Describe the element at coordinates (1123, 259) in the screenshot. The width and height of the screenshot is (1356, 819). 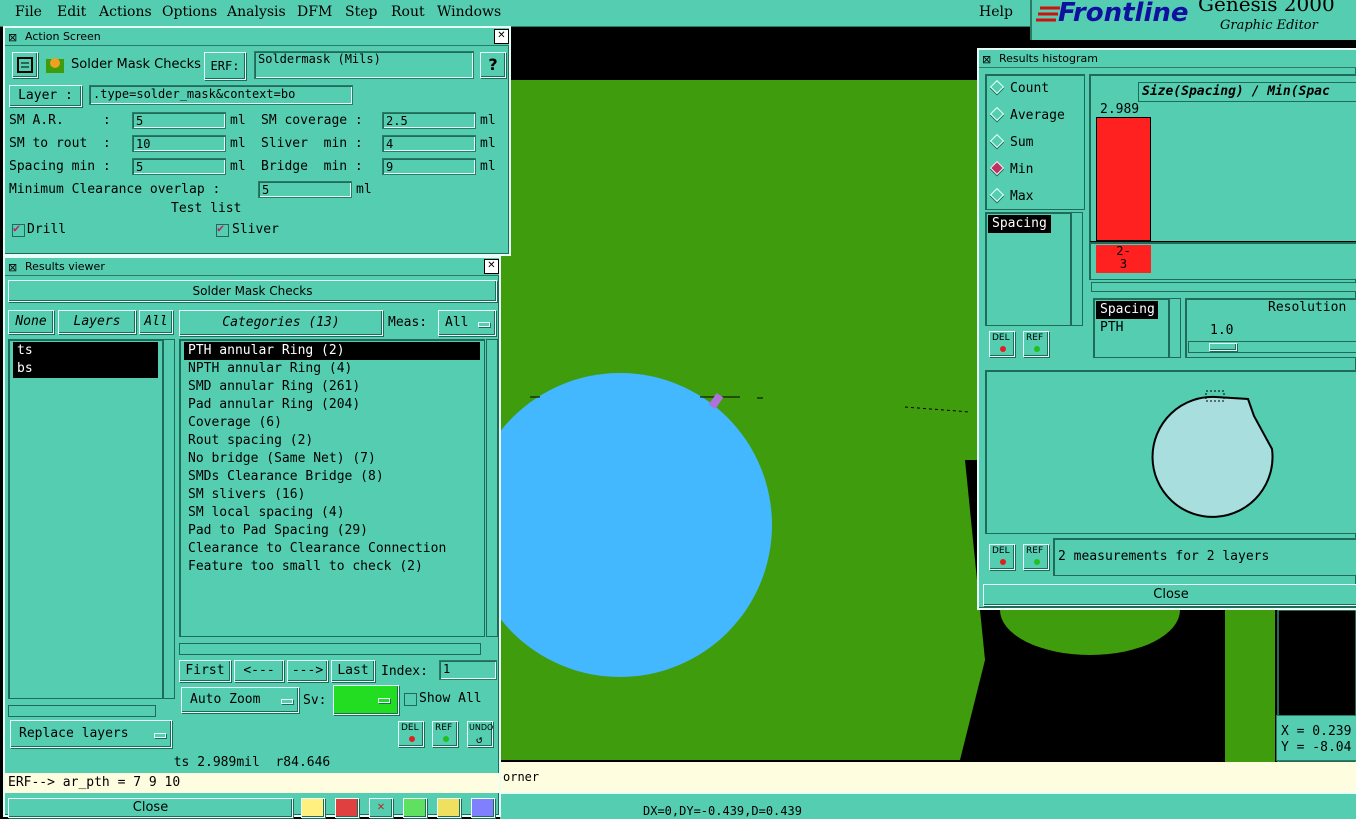
I see `bar-label: 2- 3` at that location.